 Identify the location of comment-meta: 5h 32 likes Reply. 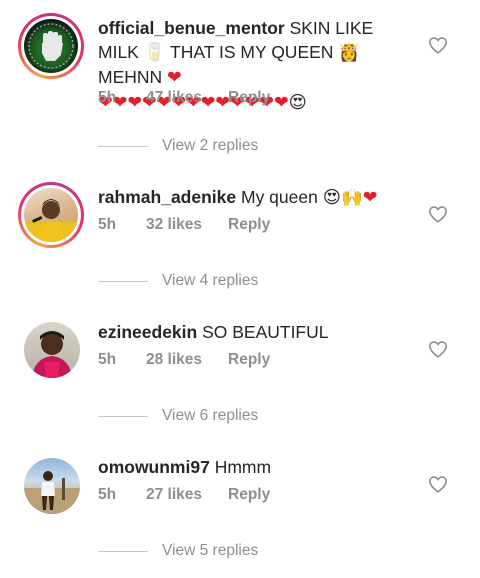
(184, 225).